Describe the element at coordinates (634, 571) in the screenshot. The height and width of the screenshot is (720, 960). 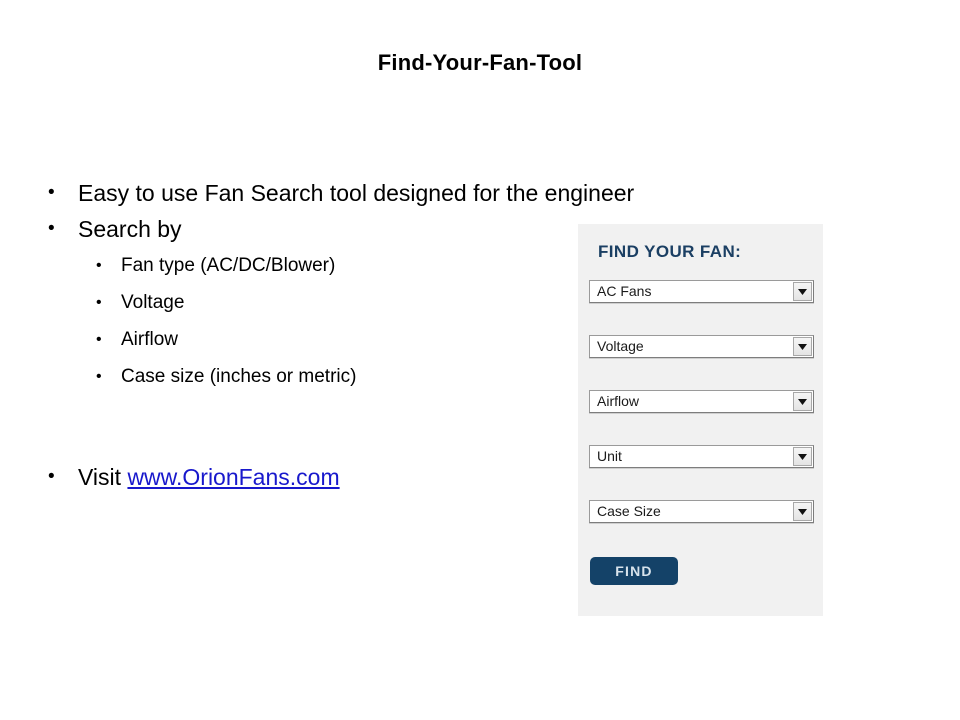
I see `find-button: FIND` at that location.